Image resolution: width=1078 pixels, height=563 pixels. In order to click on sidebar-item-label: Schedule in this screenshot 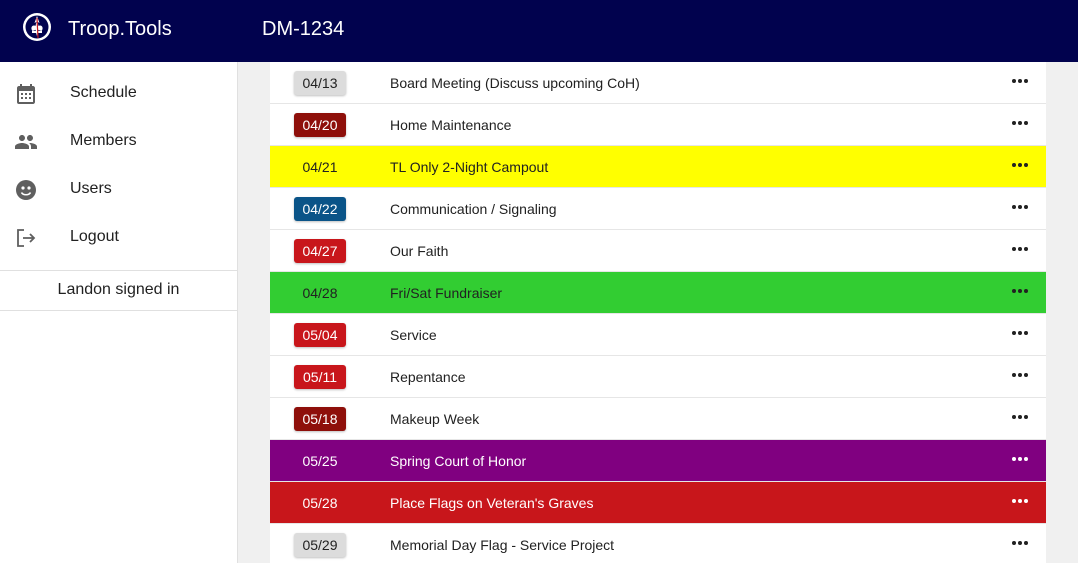, I will do `click(103, 92)`.